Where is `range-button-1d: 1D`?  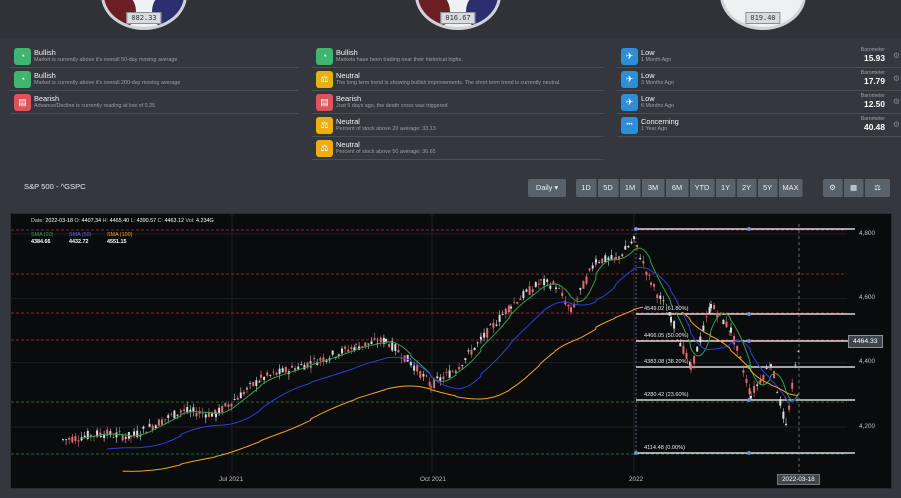 range-button-1d: 1D is located at coordinates (586, 188).